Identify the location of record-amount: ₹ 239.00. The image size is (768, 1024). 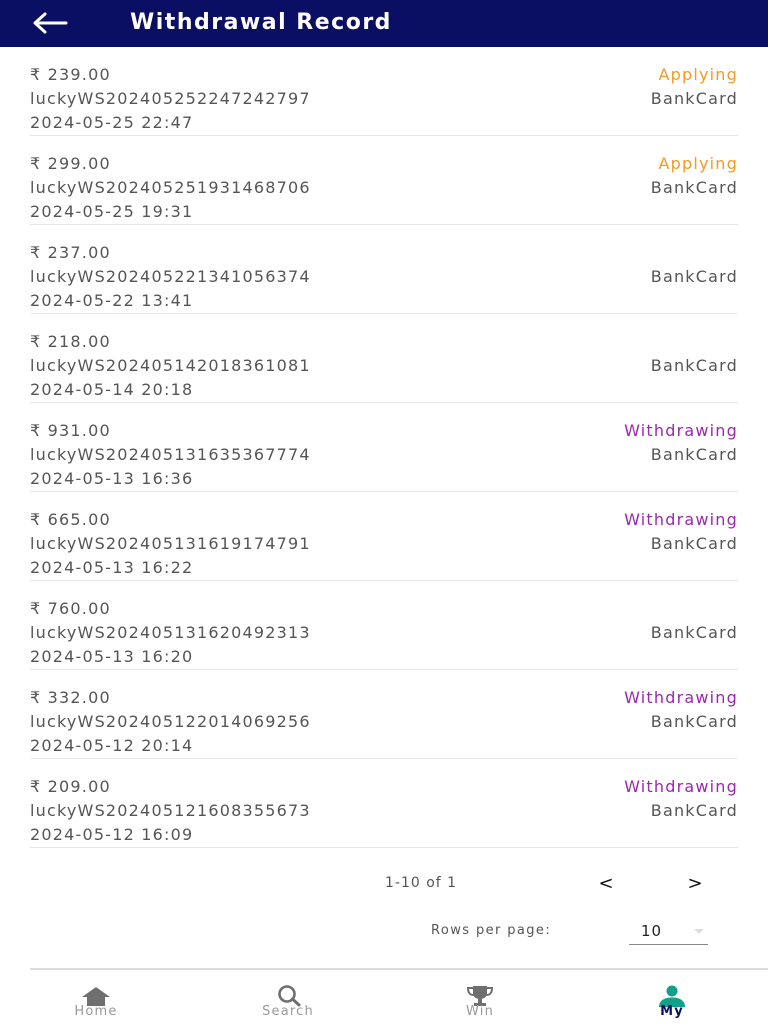
(70, 74).